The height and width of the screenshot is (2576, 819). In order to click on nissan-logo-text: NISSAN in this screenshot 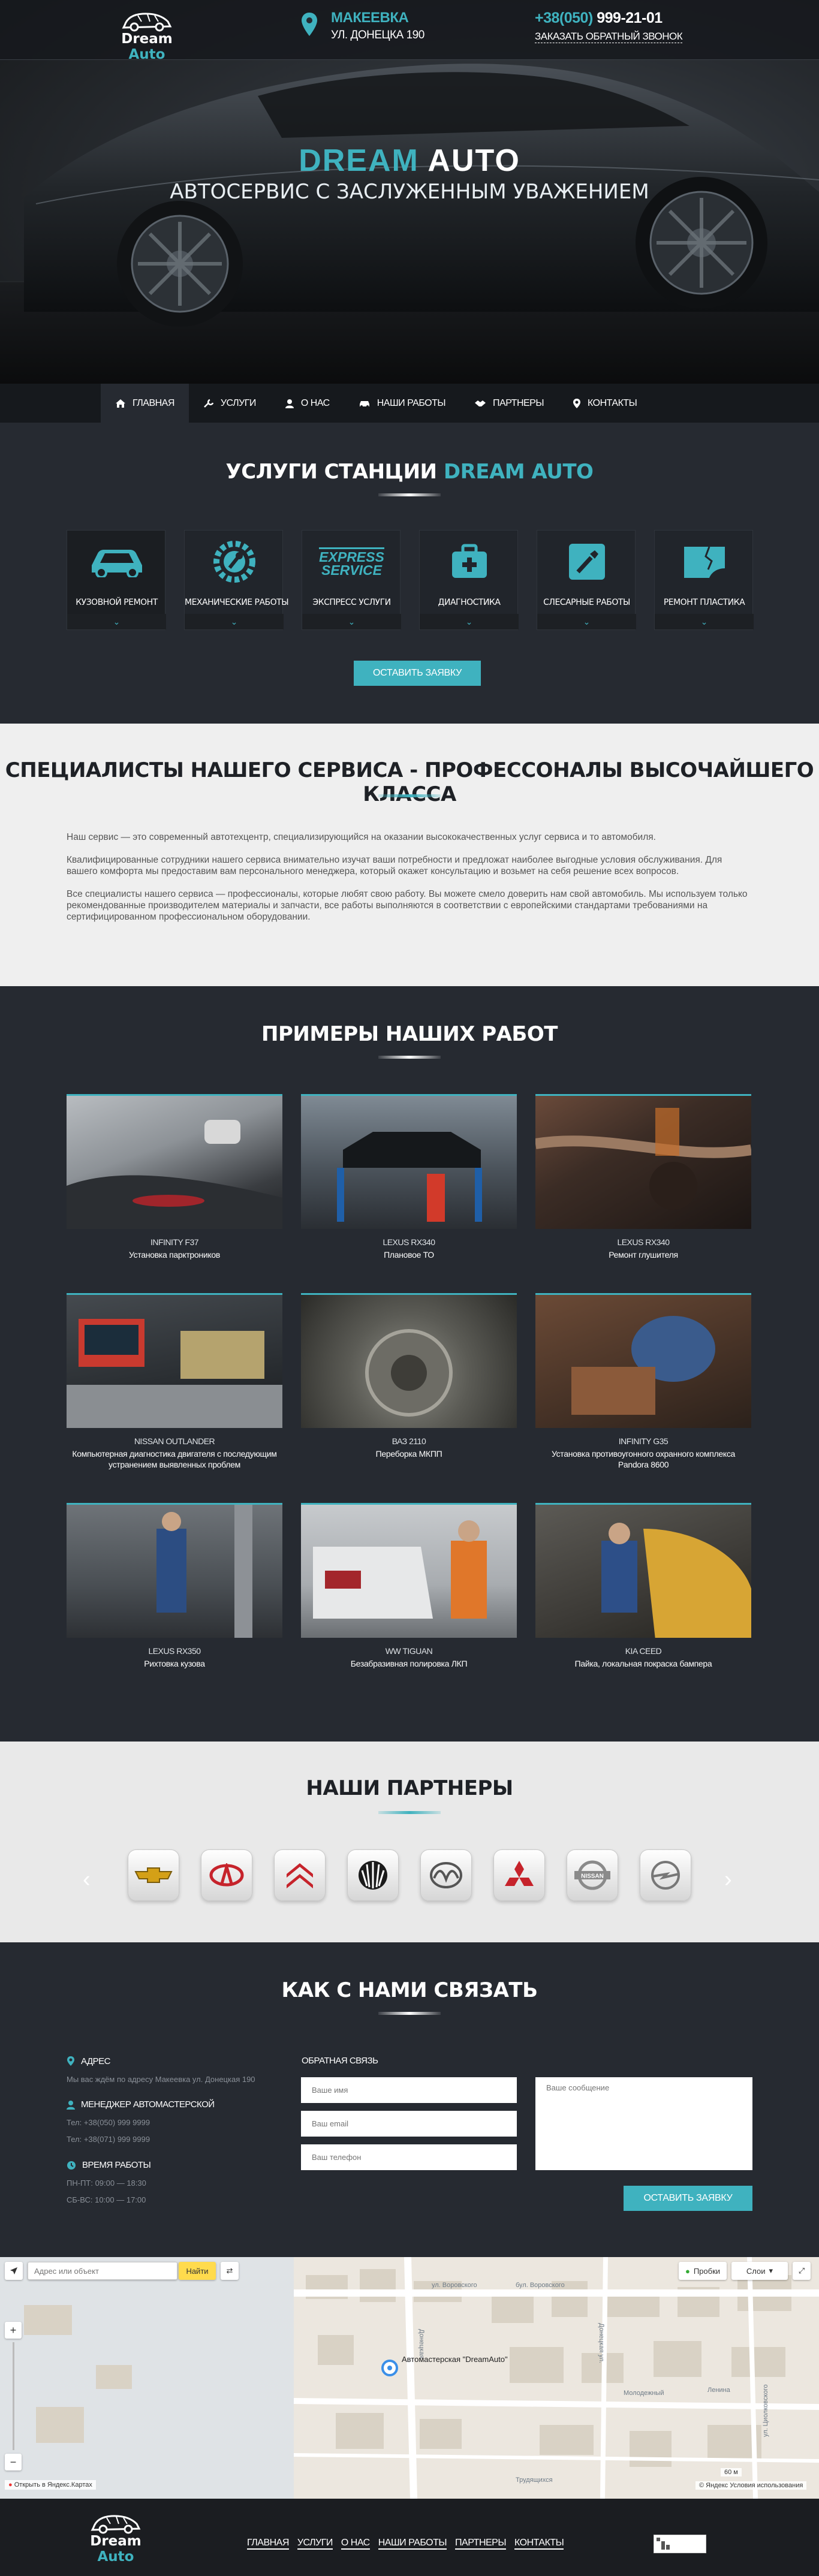, I will do `click(592, 1876)`.